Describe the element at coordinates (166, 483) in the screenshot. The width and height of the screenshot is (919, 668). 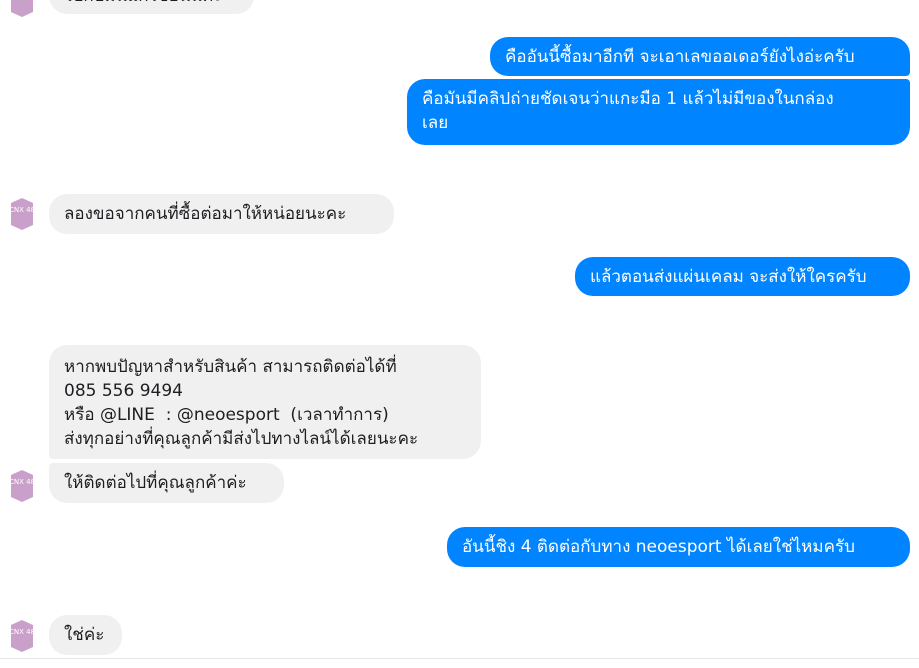
I see `message-bubble-incoming: ให้ติดต่อไปที่คุณลูกค้าค่ะ` at that location.